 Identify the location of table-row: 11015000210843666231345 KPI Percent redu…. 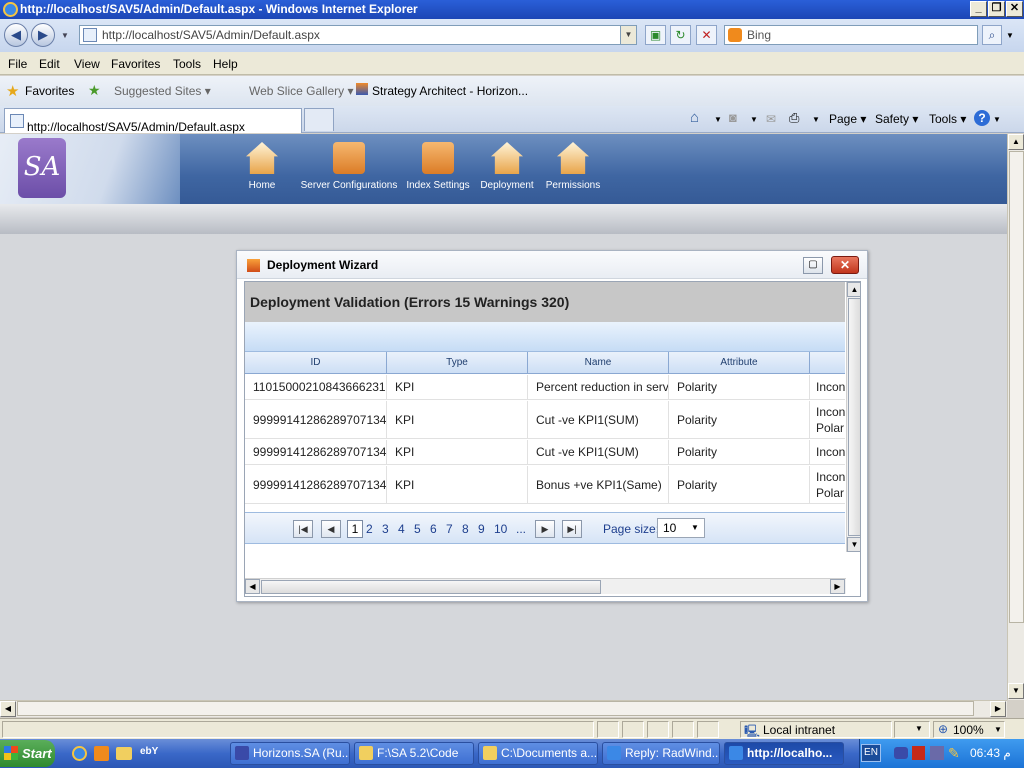
(545, 387).